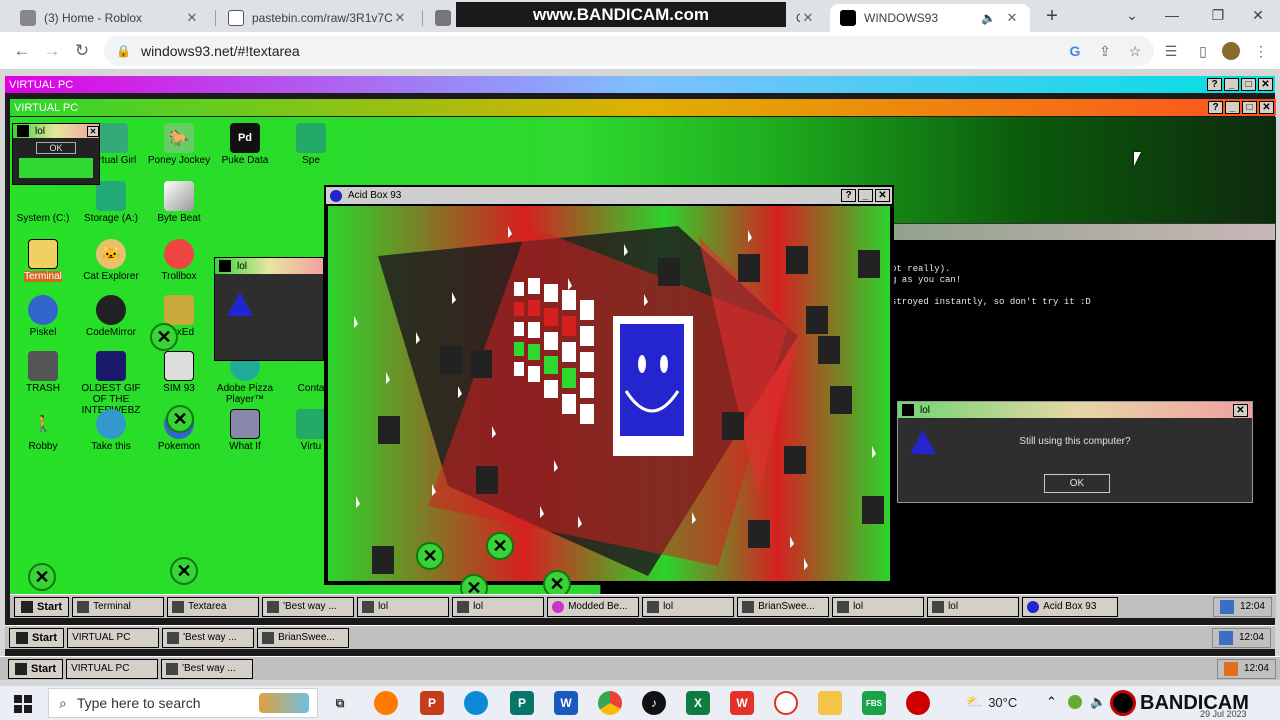 The height and width of the screenshot is (720, 1280). I want to click on system-c-icon: System (C:), so click(43, 202).